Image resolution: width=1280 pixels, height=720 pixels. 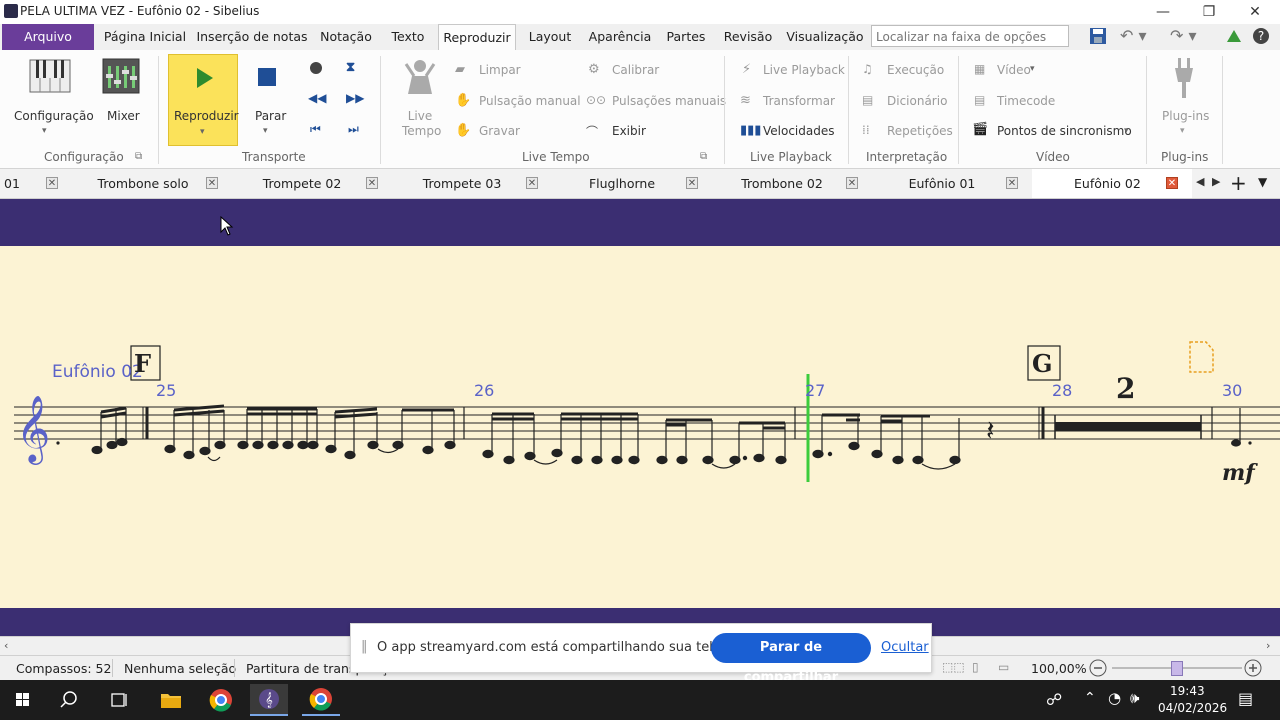 I want to click on redo-icon: ↷ ▾, so click(x=1190, y=36).